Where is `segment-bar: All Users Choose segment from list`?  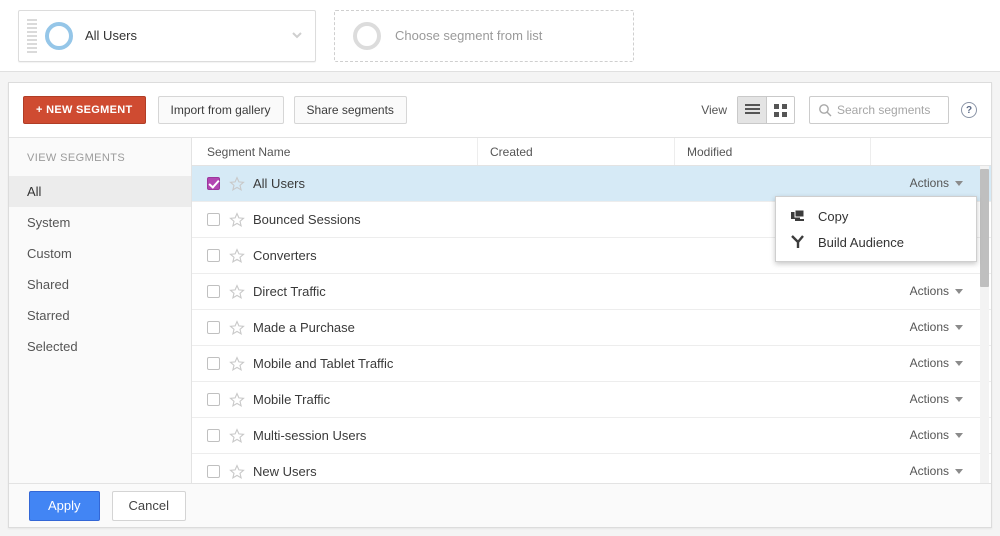
segment-bar: All Users Choose segment from list is located at coordinates (500, 36).